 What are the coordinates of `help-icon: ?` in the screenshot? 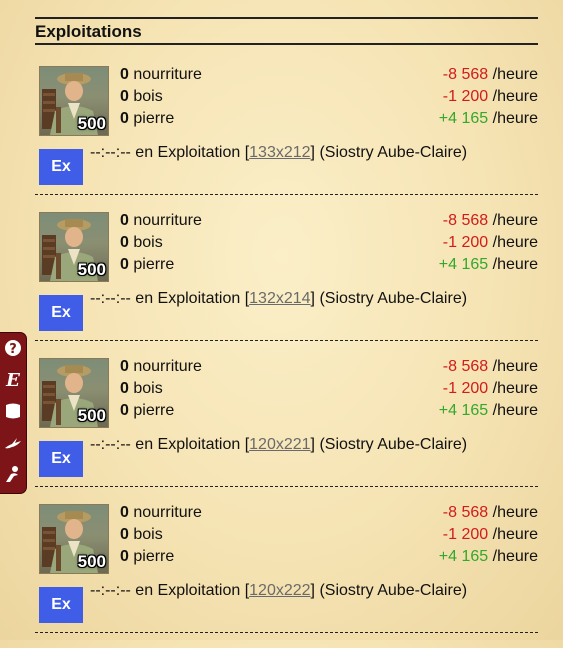 It's located at (13, 348).